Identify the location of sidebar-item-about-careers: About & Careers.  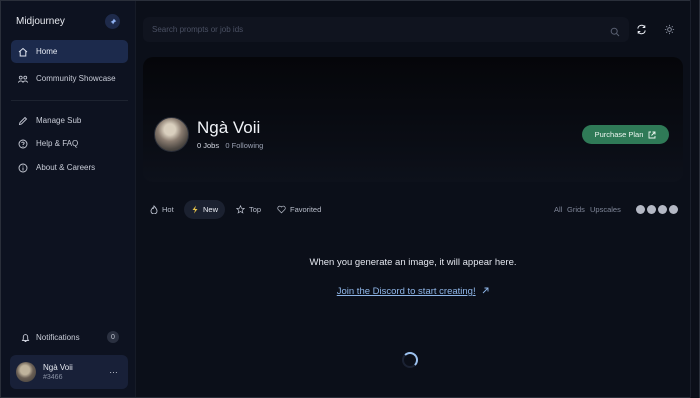
(69, 167).